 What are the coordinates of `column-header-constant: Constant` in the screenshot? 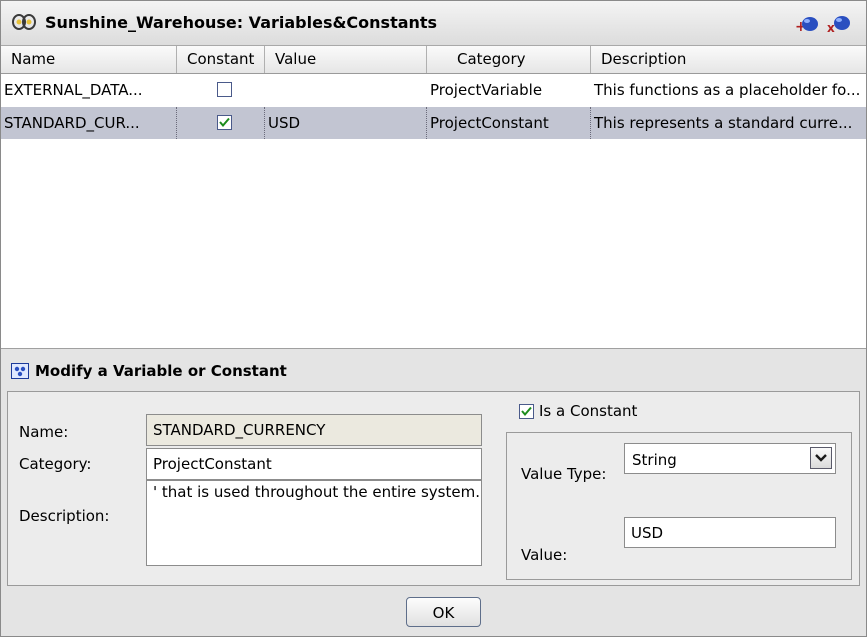 It's located at (221, 59).